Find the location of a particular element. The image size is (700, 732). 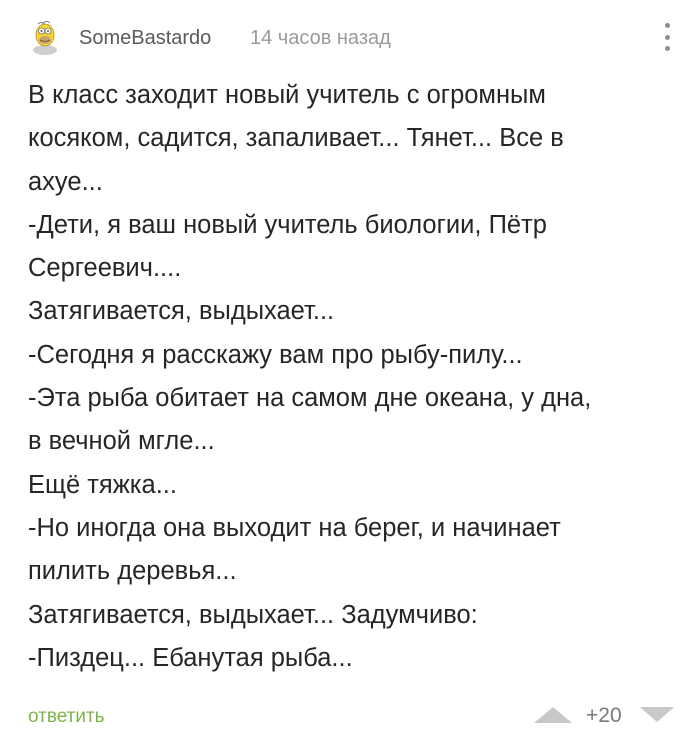

comment-line: В класс заходит новый учитель с огромным is located at coordinates (287, 95).